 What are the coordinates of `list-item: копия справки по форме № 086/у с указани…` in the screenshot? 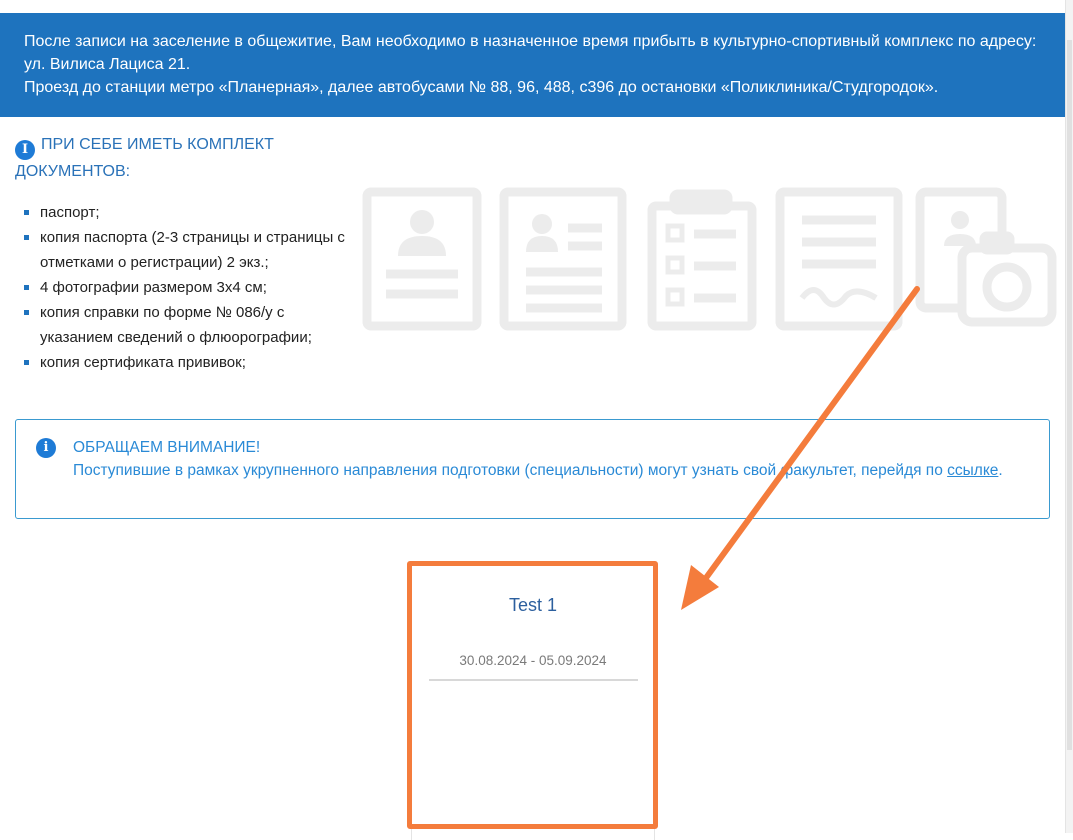 It's located at (187, 325).